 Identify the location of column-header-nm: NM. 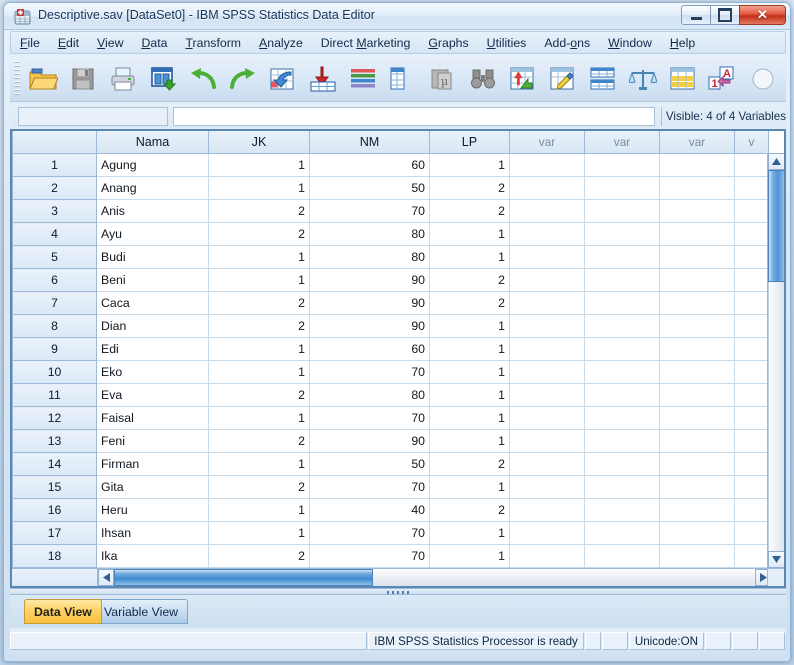
(369, 142).